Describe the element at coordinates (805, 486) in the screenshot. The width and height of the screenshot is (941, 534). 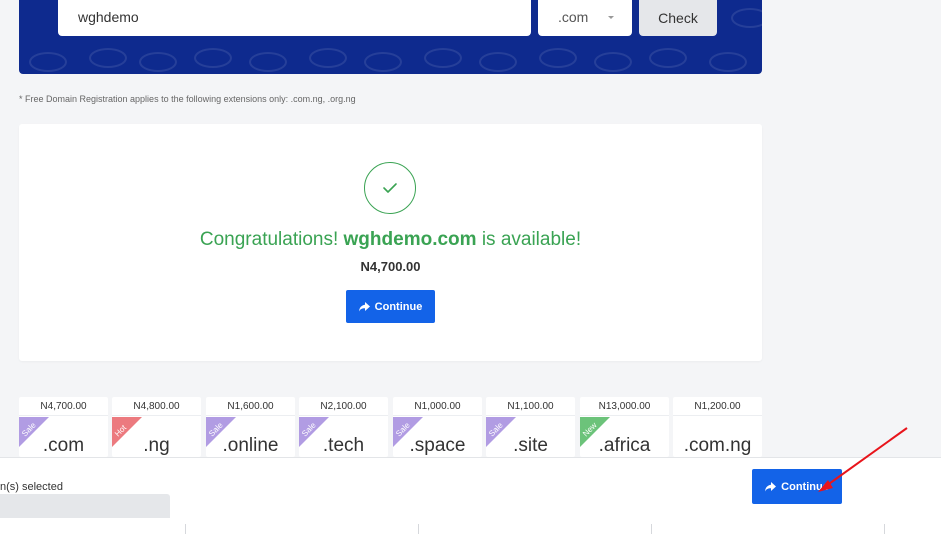
I see `bottom-continue-label: Continue` at that location.